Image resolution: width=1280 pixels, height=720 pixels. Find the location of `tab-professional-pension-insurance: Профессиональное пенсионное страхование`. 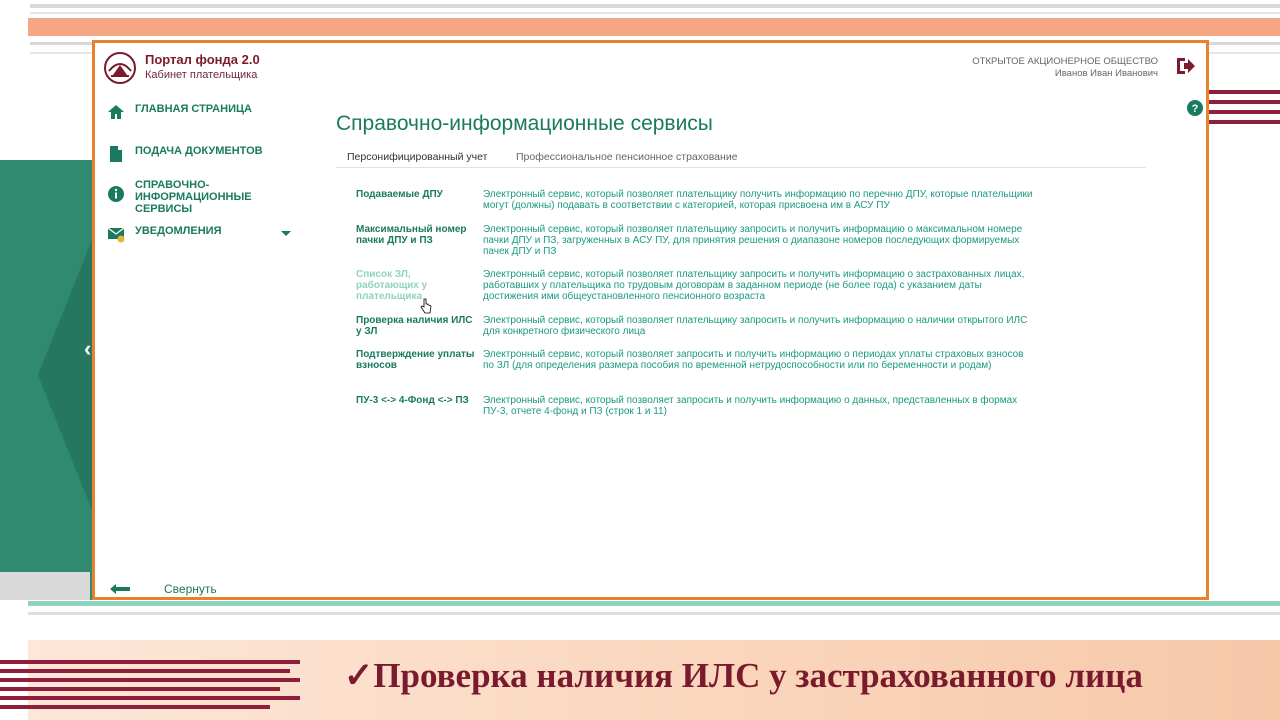

tab-professional-pension-insurance: Профессиональное пенсионное страхование is located at coordinates (627, 157).